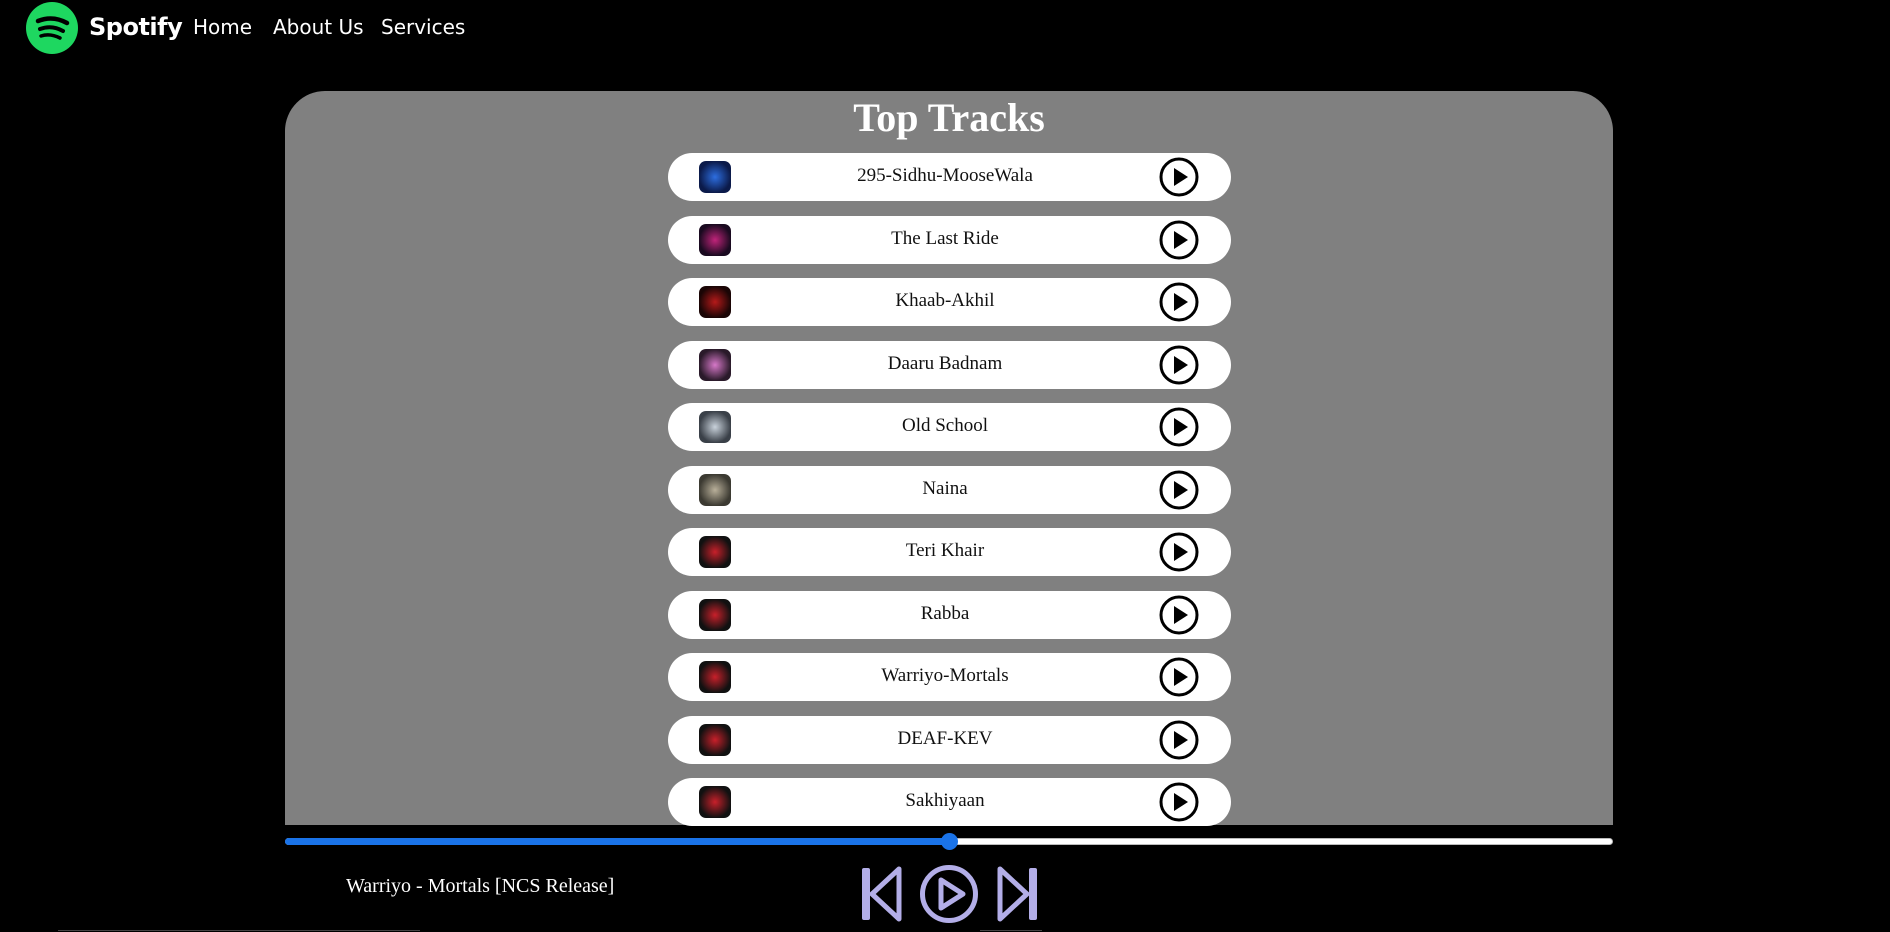 The width and height of the screenshot is (1890, 932). Describe the element at coordinates (222, 27) in the screenshot. I see `nav-link-home: Home` at that location.